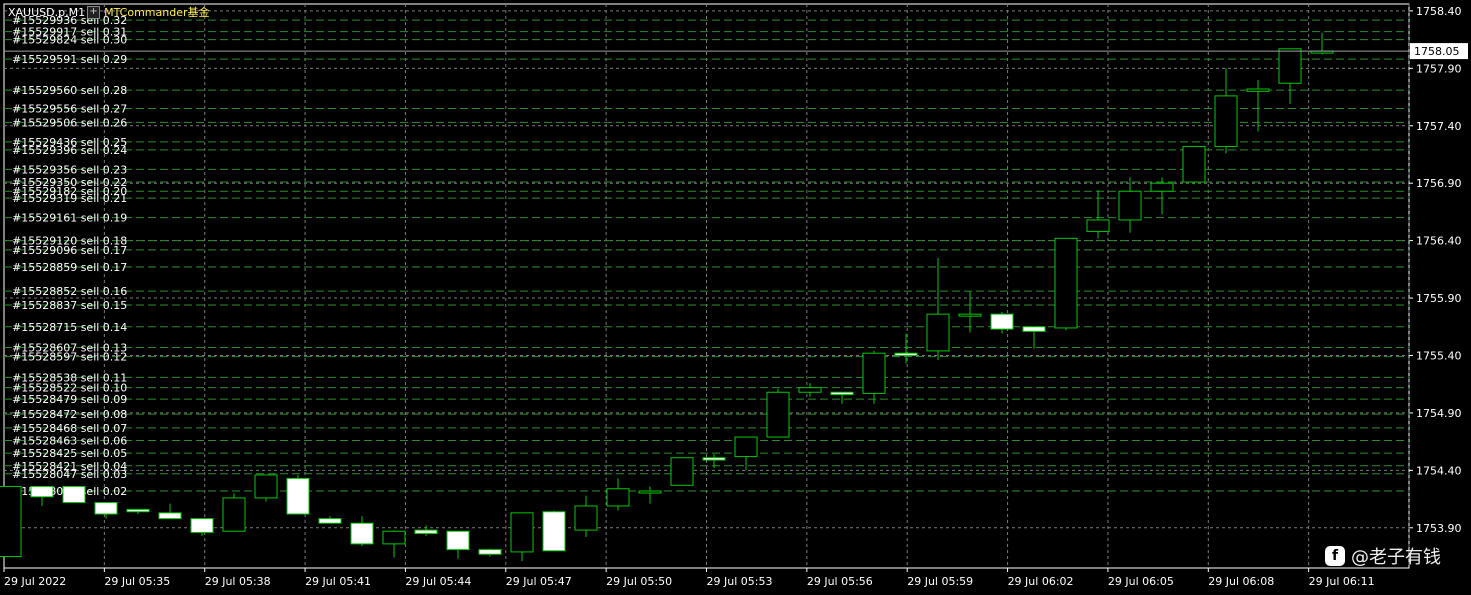  I want to click on time-axis-label: 29 Jul 06:08, so click(1241, 581).